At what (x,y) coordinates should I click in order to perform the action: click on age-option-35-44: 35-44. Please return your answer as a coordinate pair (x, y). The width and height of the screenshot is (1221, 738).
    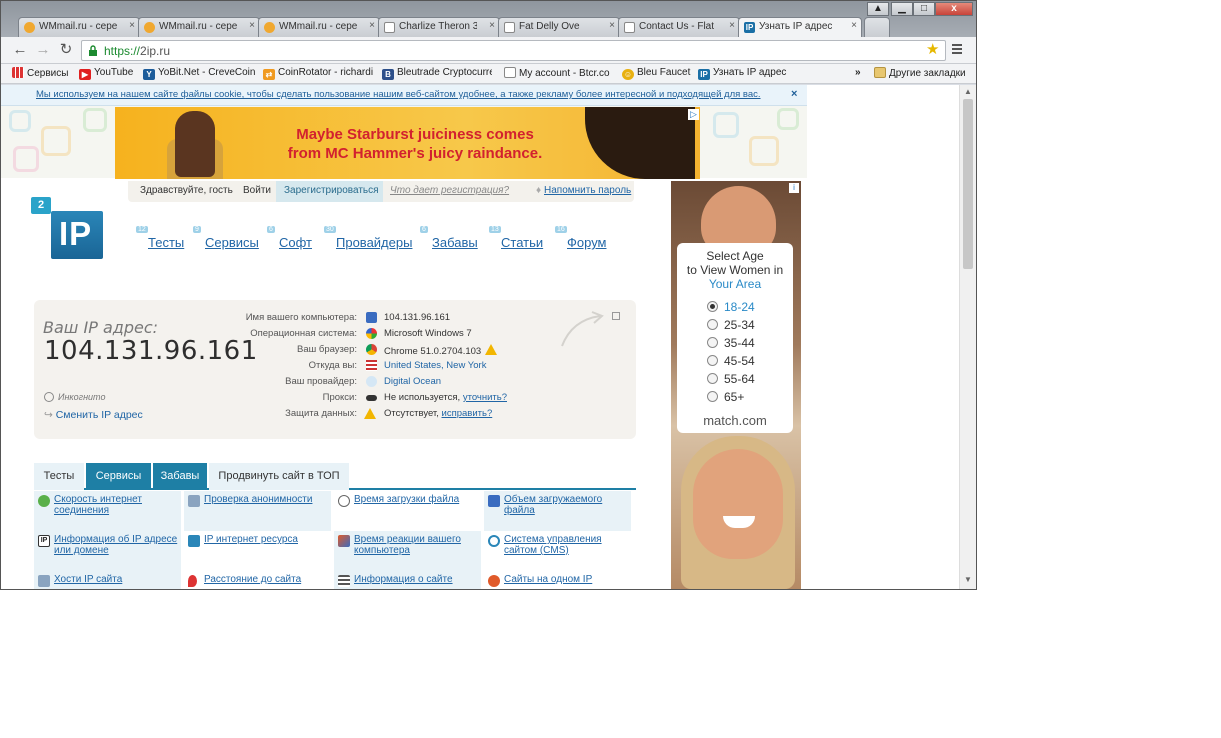
    Looking at the image, I should click on (731, 343).